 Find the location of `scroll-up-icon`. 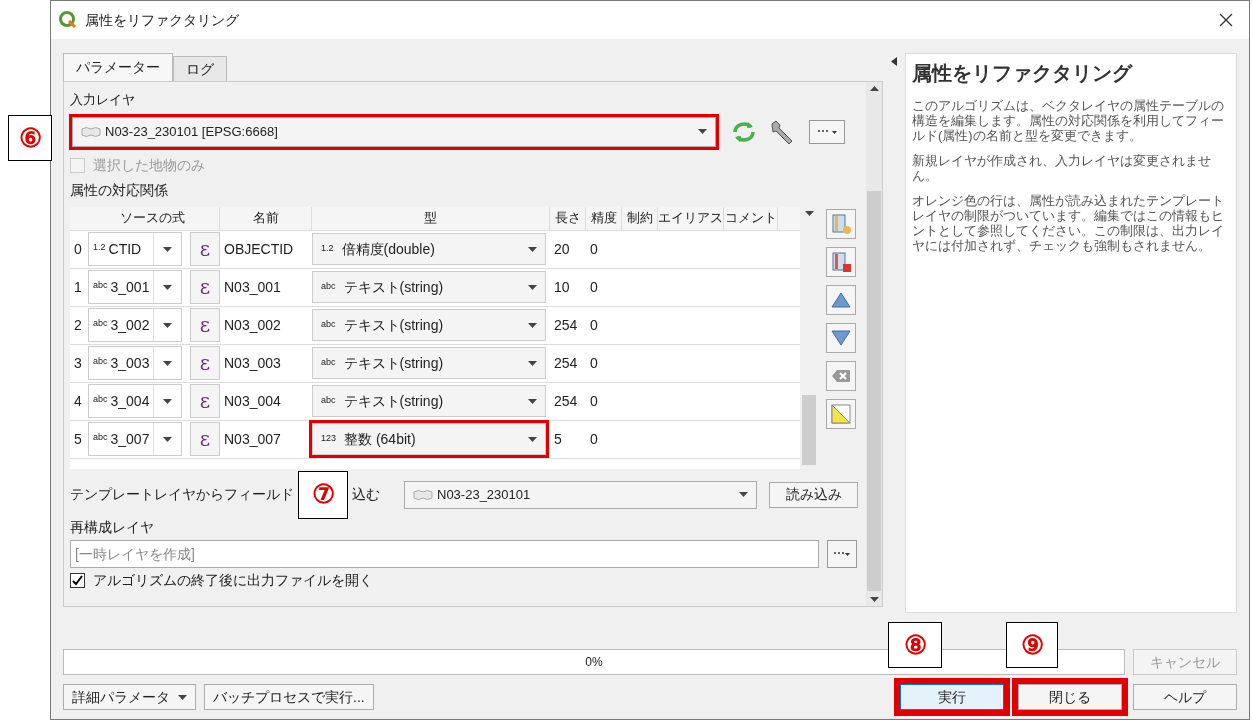

scroll-up-icon is located at coordinates (874, 88).